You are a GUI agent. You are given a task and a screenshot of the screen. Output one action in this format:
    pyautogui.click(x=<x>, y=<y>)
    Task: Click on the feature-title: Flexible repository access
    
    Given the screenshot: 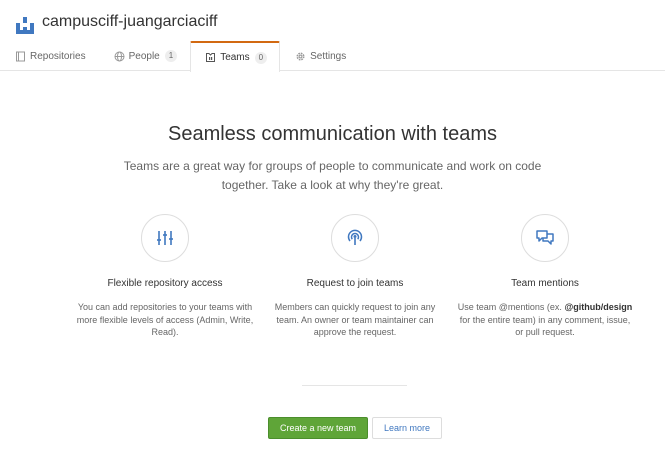 What is the action you would take?
    pyautogui.click(x=165, y=283)
    